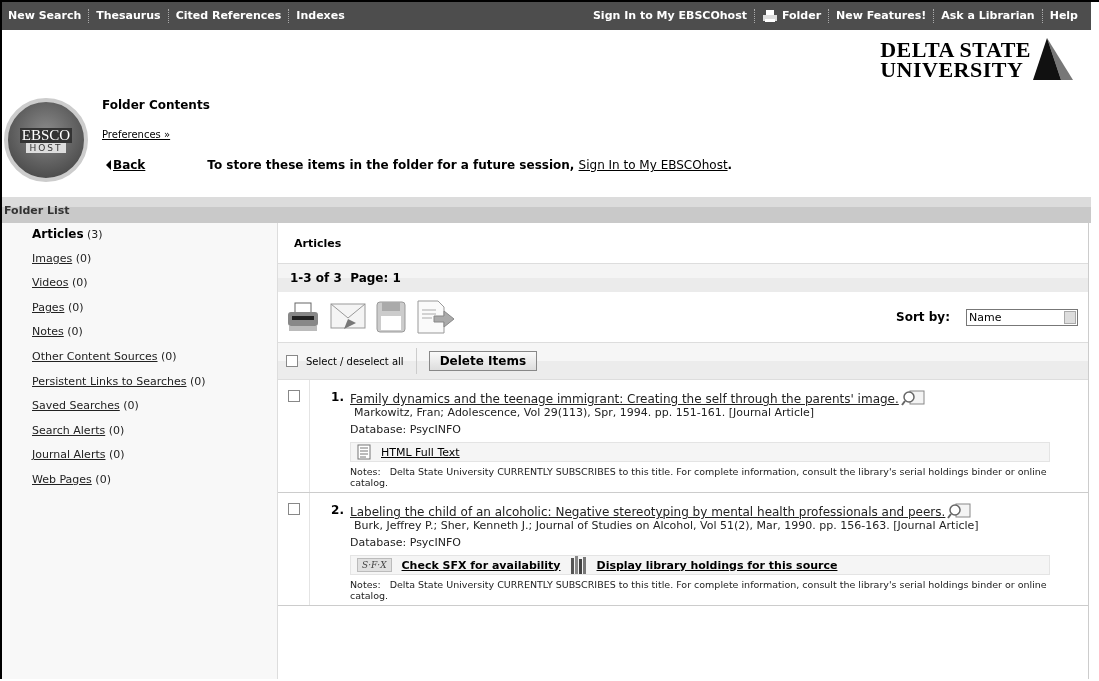 The width and height of the screenshot is (1099, 681). What do you see at coordinates (128, 16) in the screenshot?
I see `nav-link: Thesaurus` at bounding box center [128, 16].